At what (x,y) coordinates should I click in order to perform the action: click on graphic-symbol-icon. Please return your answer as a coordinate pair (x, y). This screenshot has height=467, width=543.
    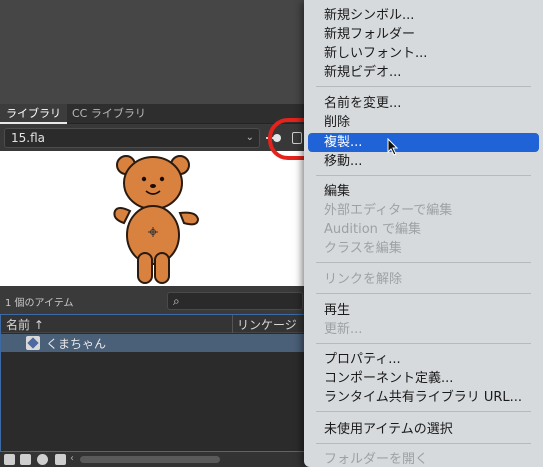
    Looking at the image, I should click on (33, 343).